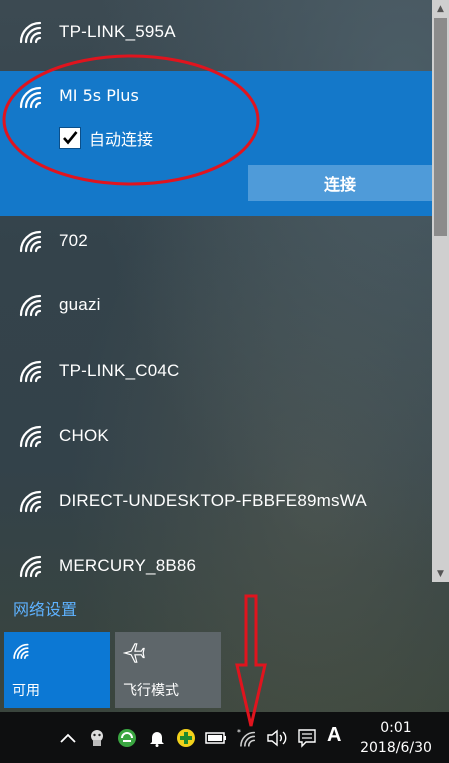  What do you see at coordinates (57, 670) in the screenshot?
I see `wifi-quick-tile: 可用` at bounding box center [57, 670].